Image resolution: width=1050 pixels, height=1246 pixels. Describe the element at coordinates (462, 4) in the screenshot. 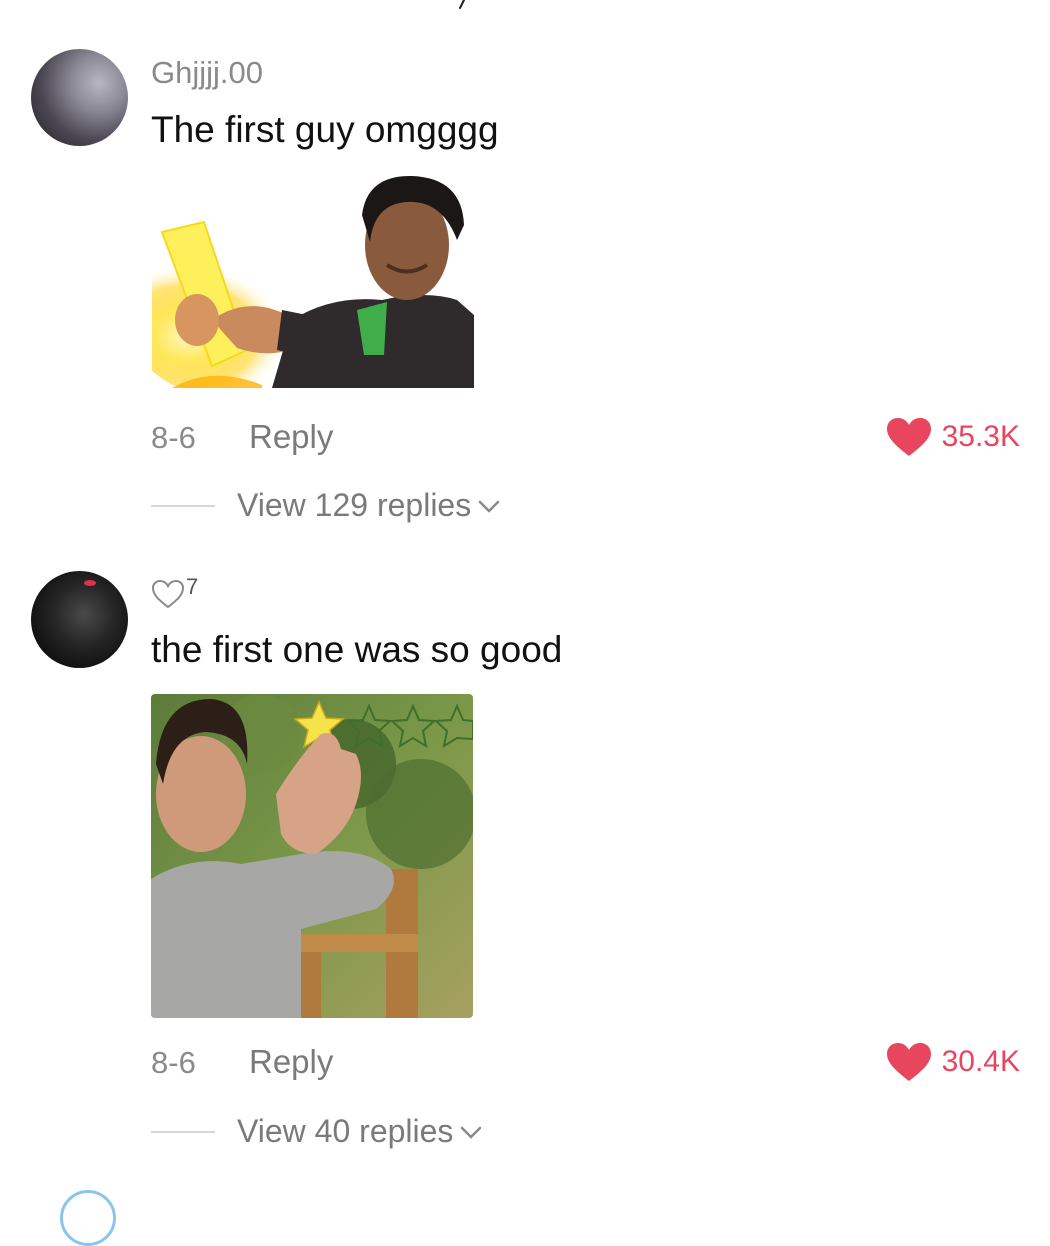

I see `cropped-top-mark` at that location.